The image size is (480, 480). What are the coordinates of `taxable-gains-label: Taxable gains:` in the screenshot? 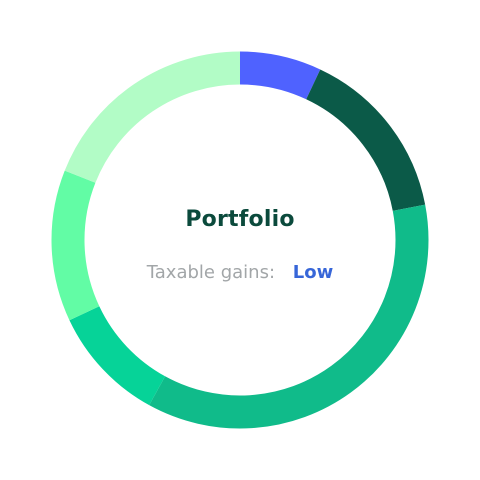 It's located at (211, 272).